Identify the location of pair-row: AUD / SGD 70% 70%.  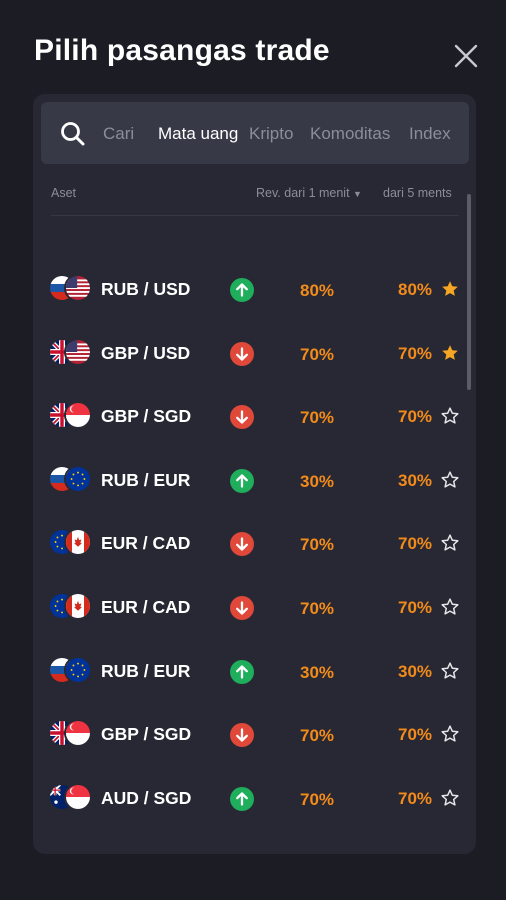
(254, 799).